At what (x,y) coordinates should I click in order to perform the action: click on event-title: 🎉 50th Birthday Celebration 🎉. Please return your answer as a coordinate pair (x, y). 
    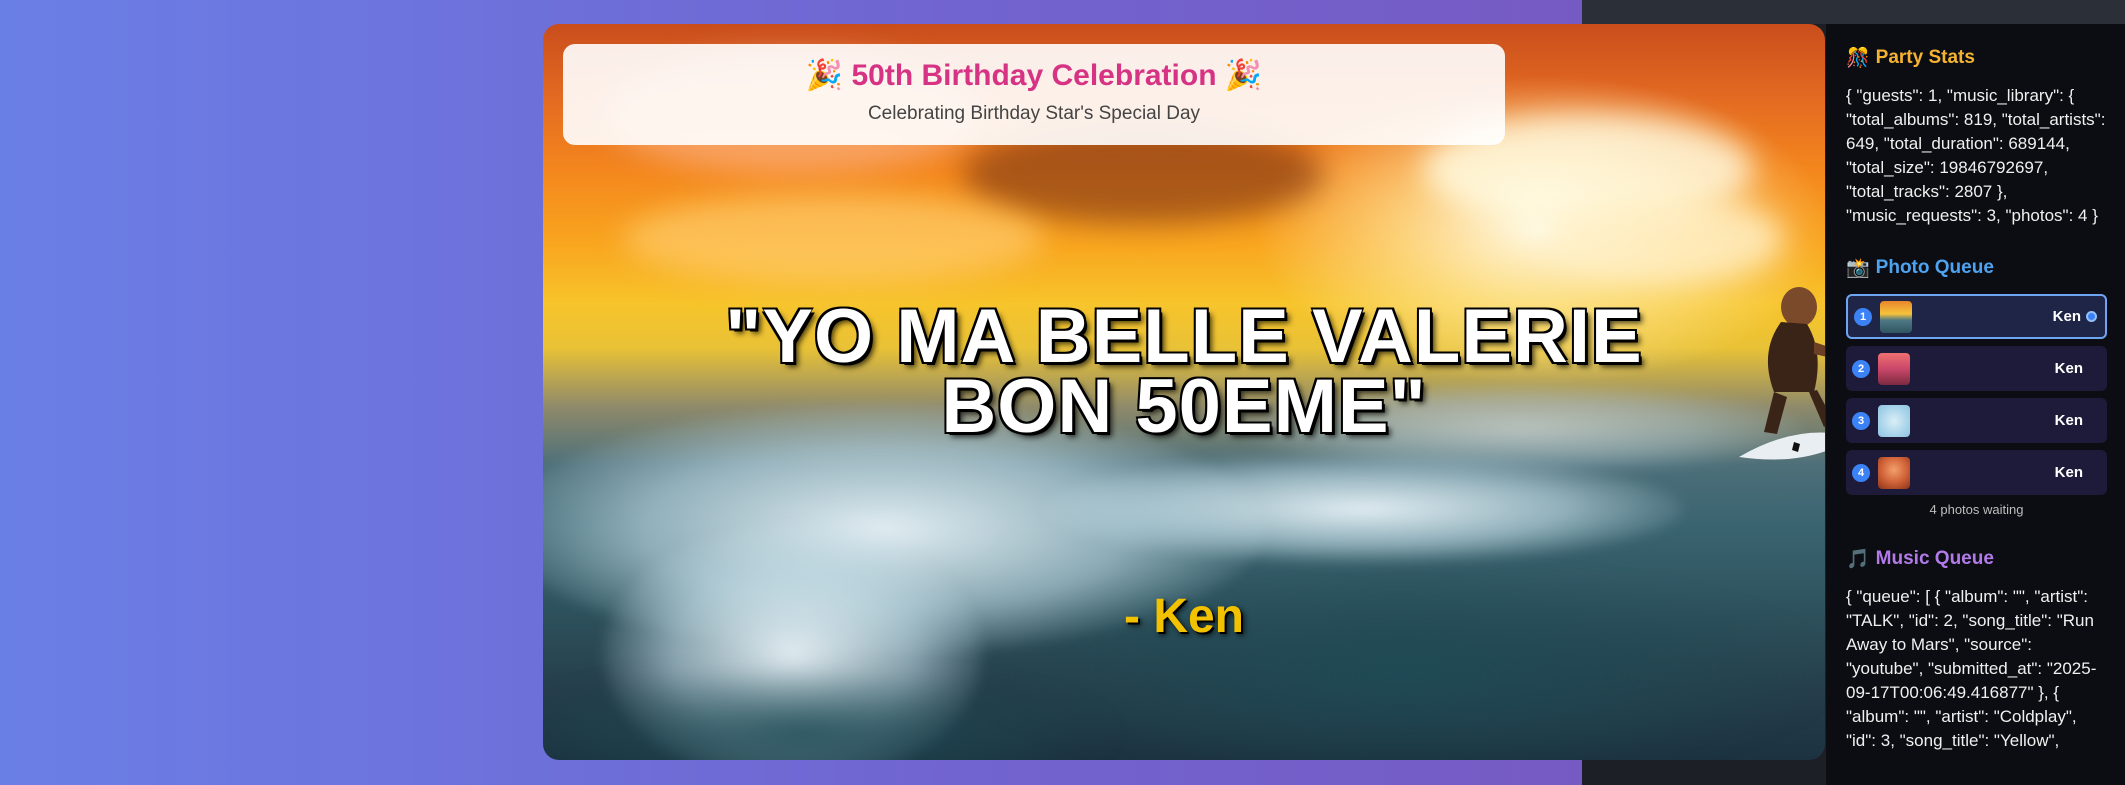
    Looking at the image, I should click on (1034, 75).